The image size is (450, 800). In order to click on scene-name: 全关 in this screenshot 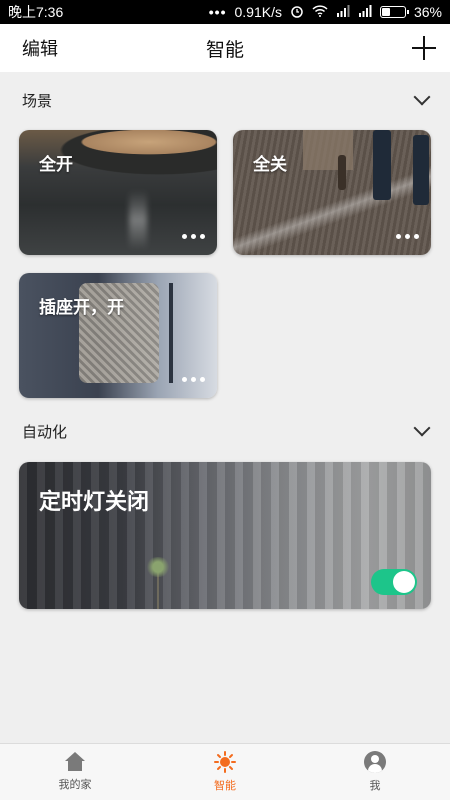, I will do `click(270, 165)`.